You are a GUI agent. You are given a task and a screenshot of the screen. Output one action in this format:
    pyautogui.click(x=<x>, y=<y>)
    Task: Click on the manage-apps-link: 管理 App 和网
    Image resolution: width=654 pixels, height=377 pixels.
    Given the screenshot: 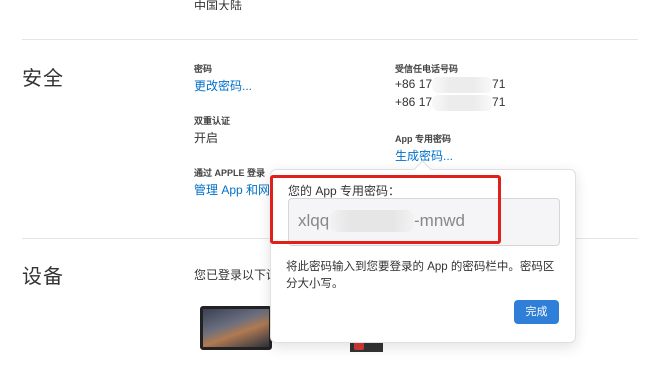 What is the action you would take?
    pyautogui.click(x=232, y=189)
    